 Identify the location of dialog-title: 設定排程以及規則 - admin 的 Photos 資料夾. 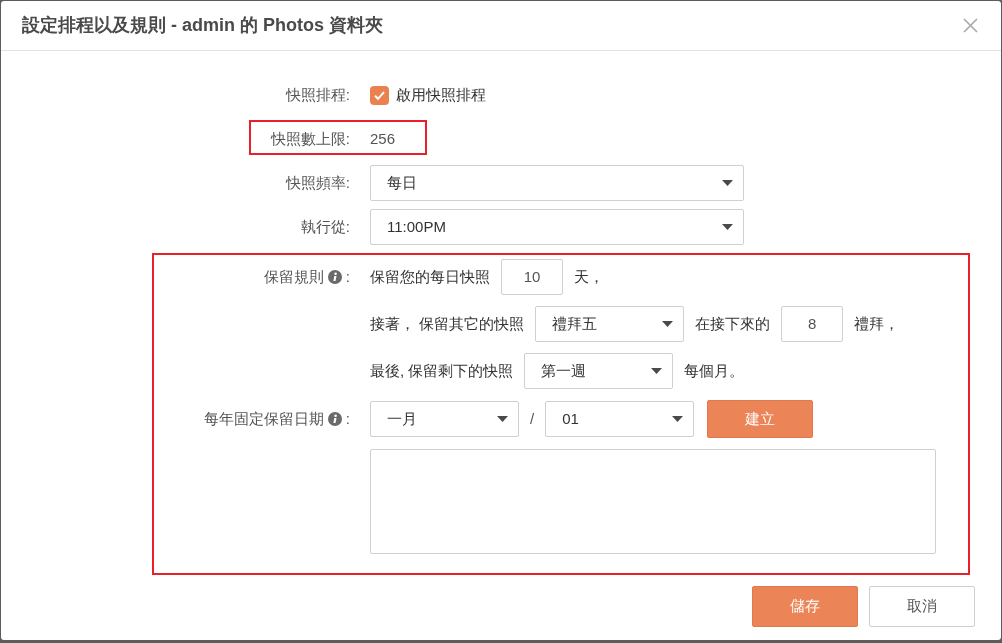
(202, 25).